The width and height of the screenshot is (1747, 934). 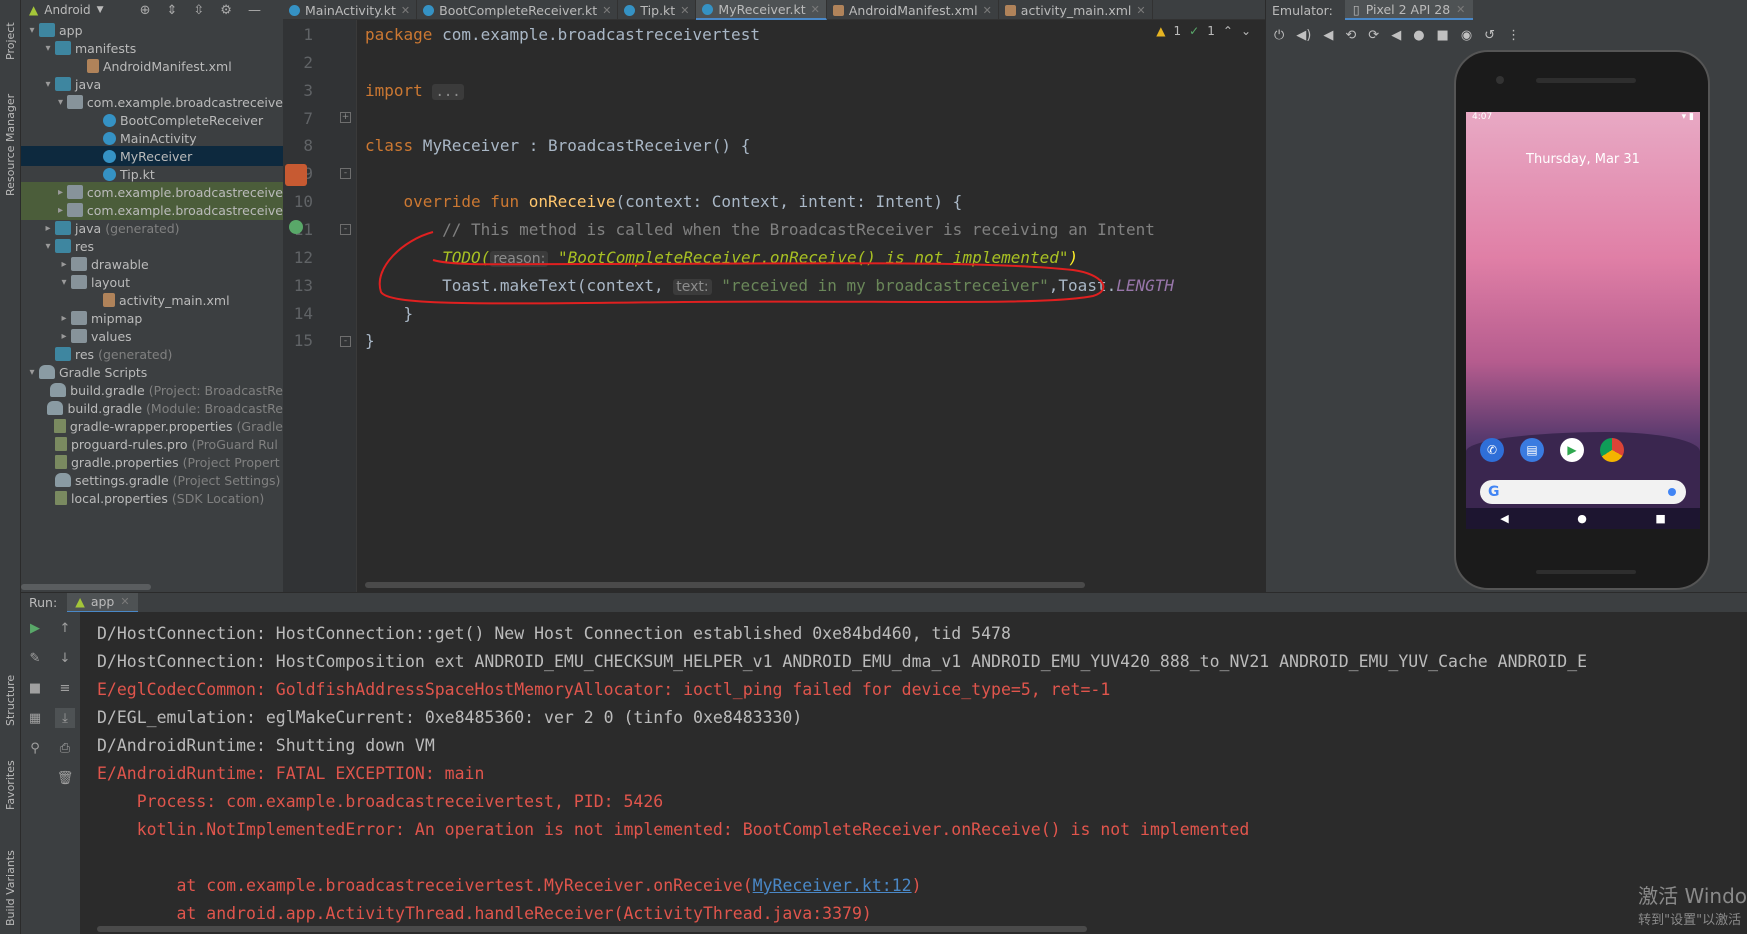 I want to click on back-icon: ◀, so click(x=1396, y=35).